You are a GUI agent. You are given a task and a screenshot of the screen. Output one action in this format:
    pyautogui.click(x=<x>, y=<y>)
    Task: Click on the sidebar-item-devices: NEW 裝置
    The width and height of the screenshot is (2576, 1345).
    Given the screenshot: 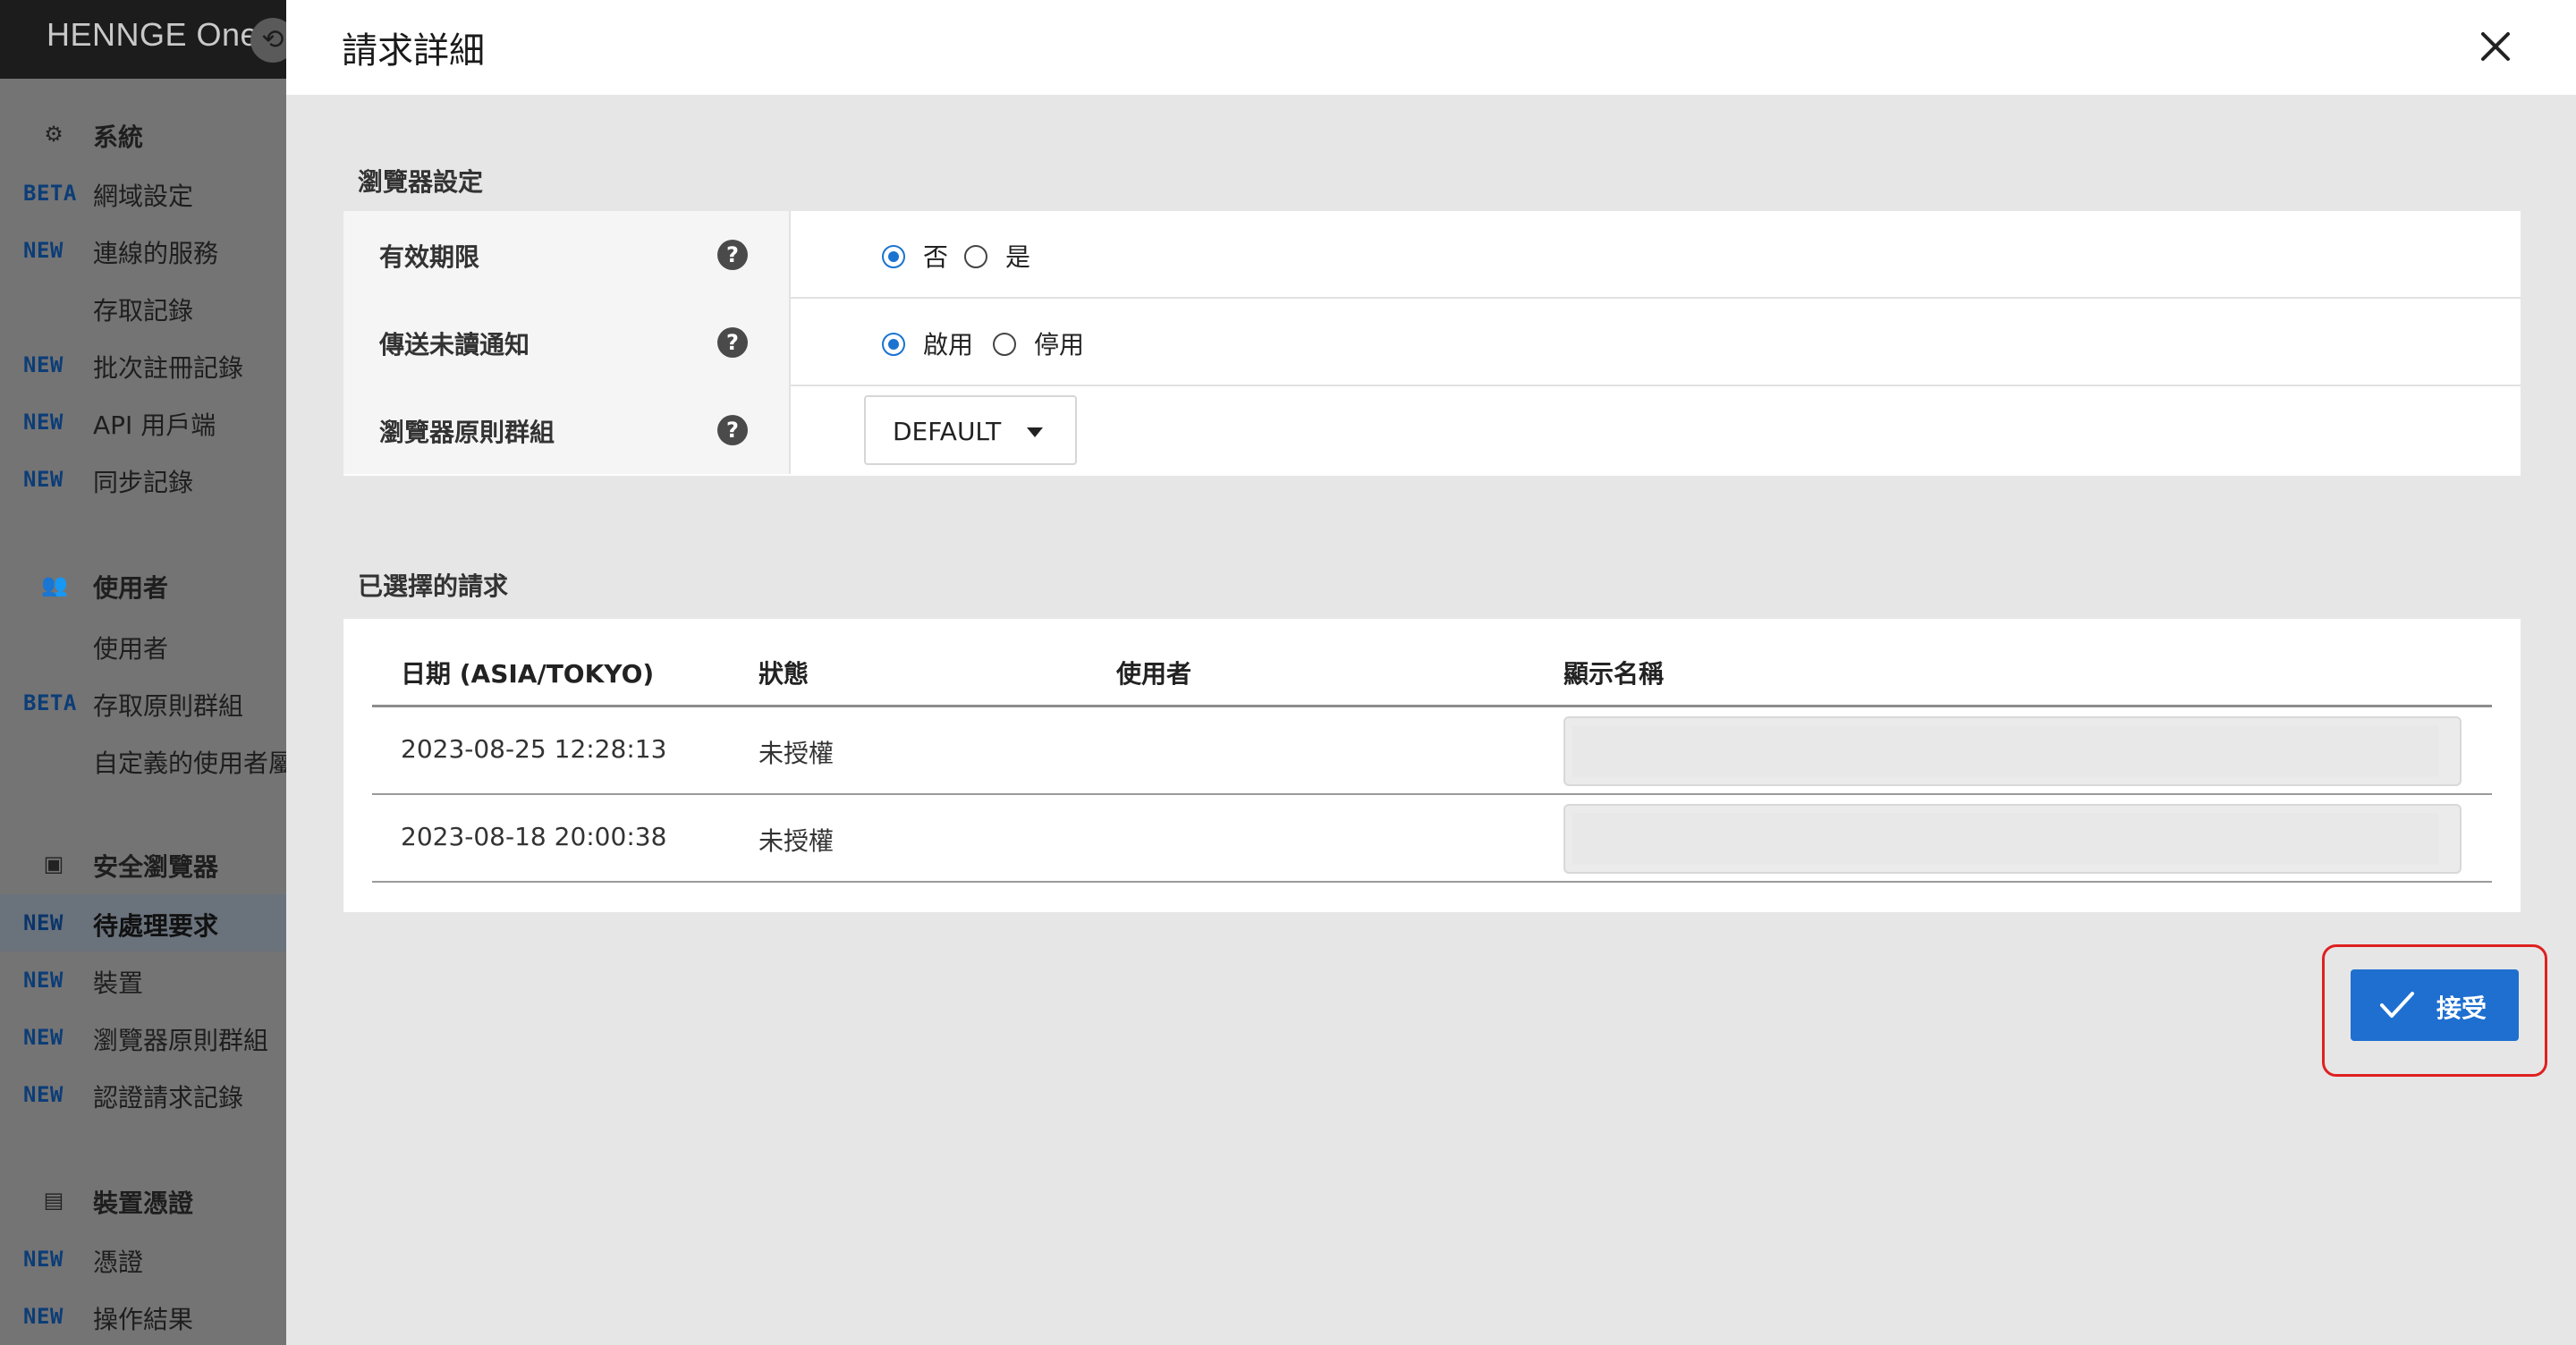 What is the action you would take?
    pyautogui.click(x=143, y=980)
    